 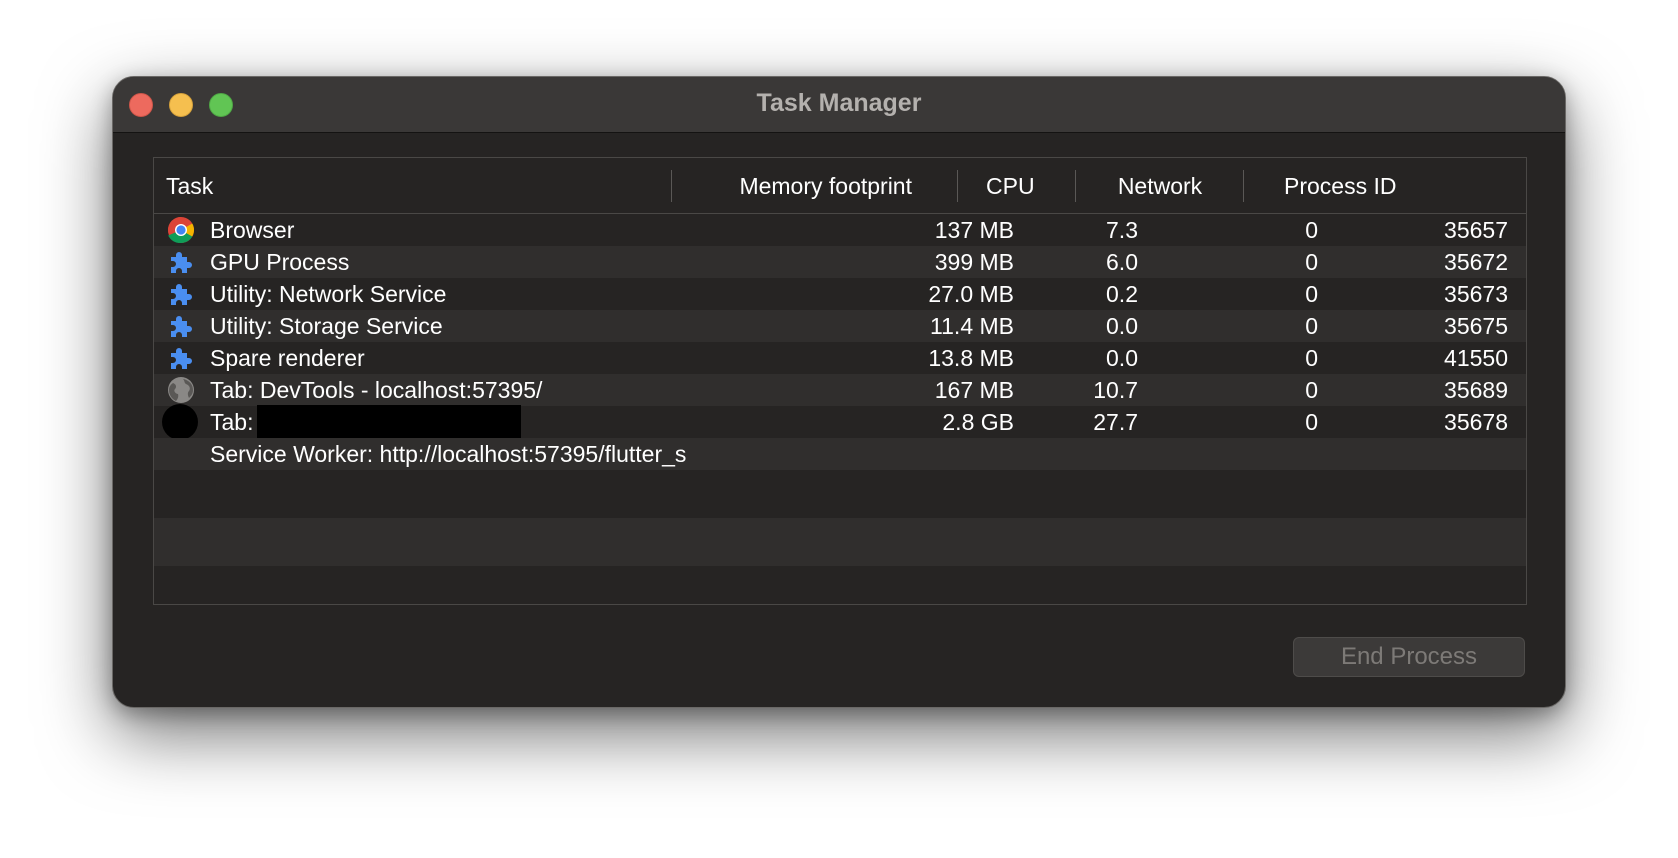 What do you see at coordinates (389, 421) in the screenshot?
I see `redacted-block` at bounding box center [389, 421].